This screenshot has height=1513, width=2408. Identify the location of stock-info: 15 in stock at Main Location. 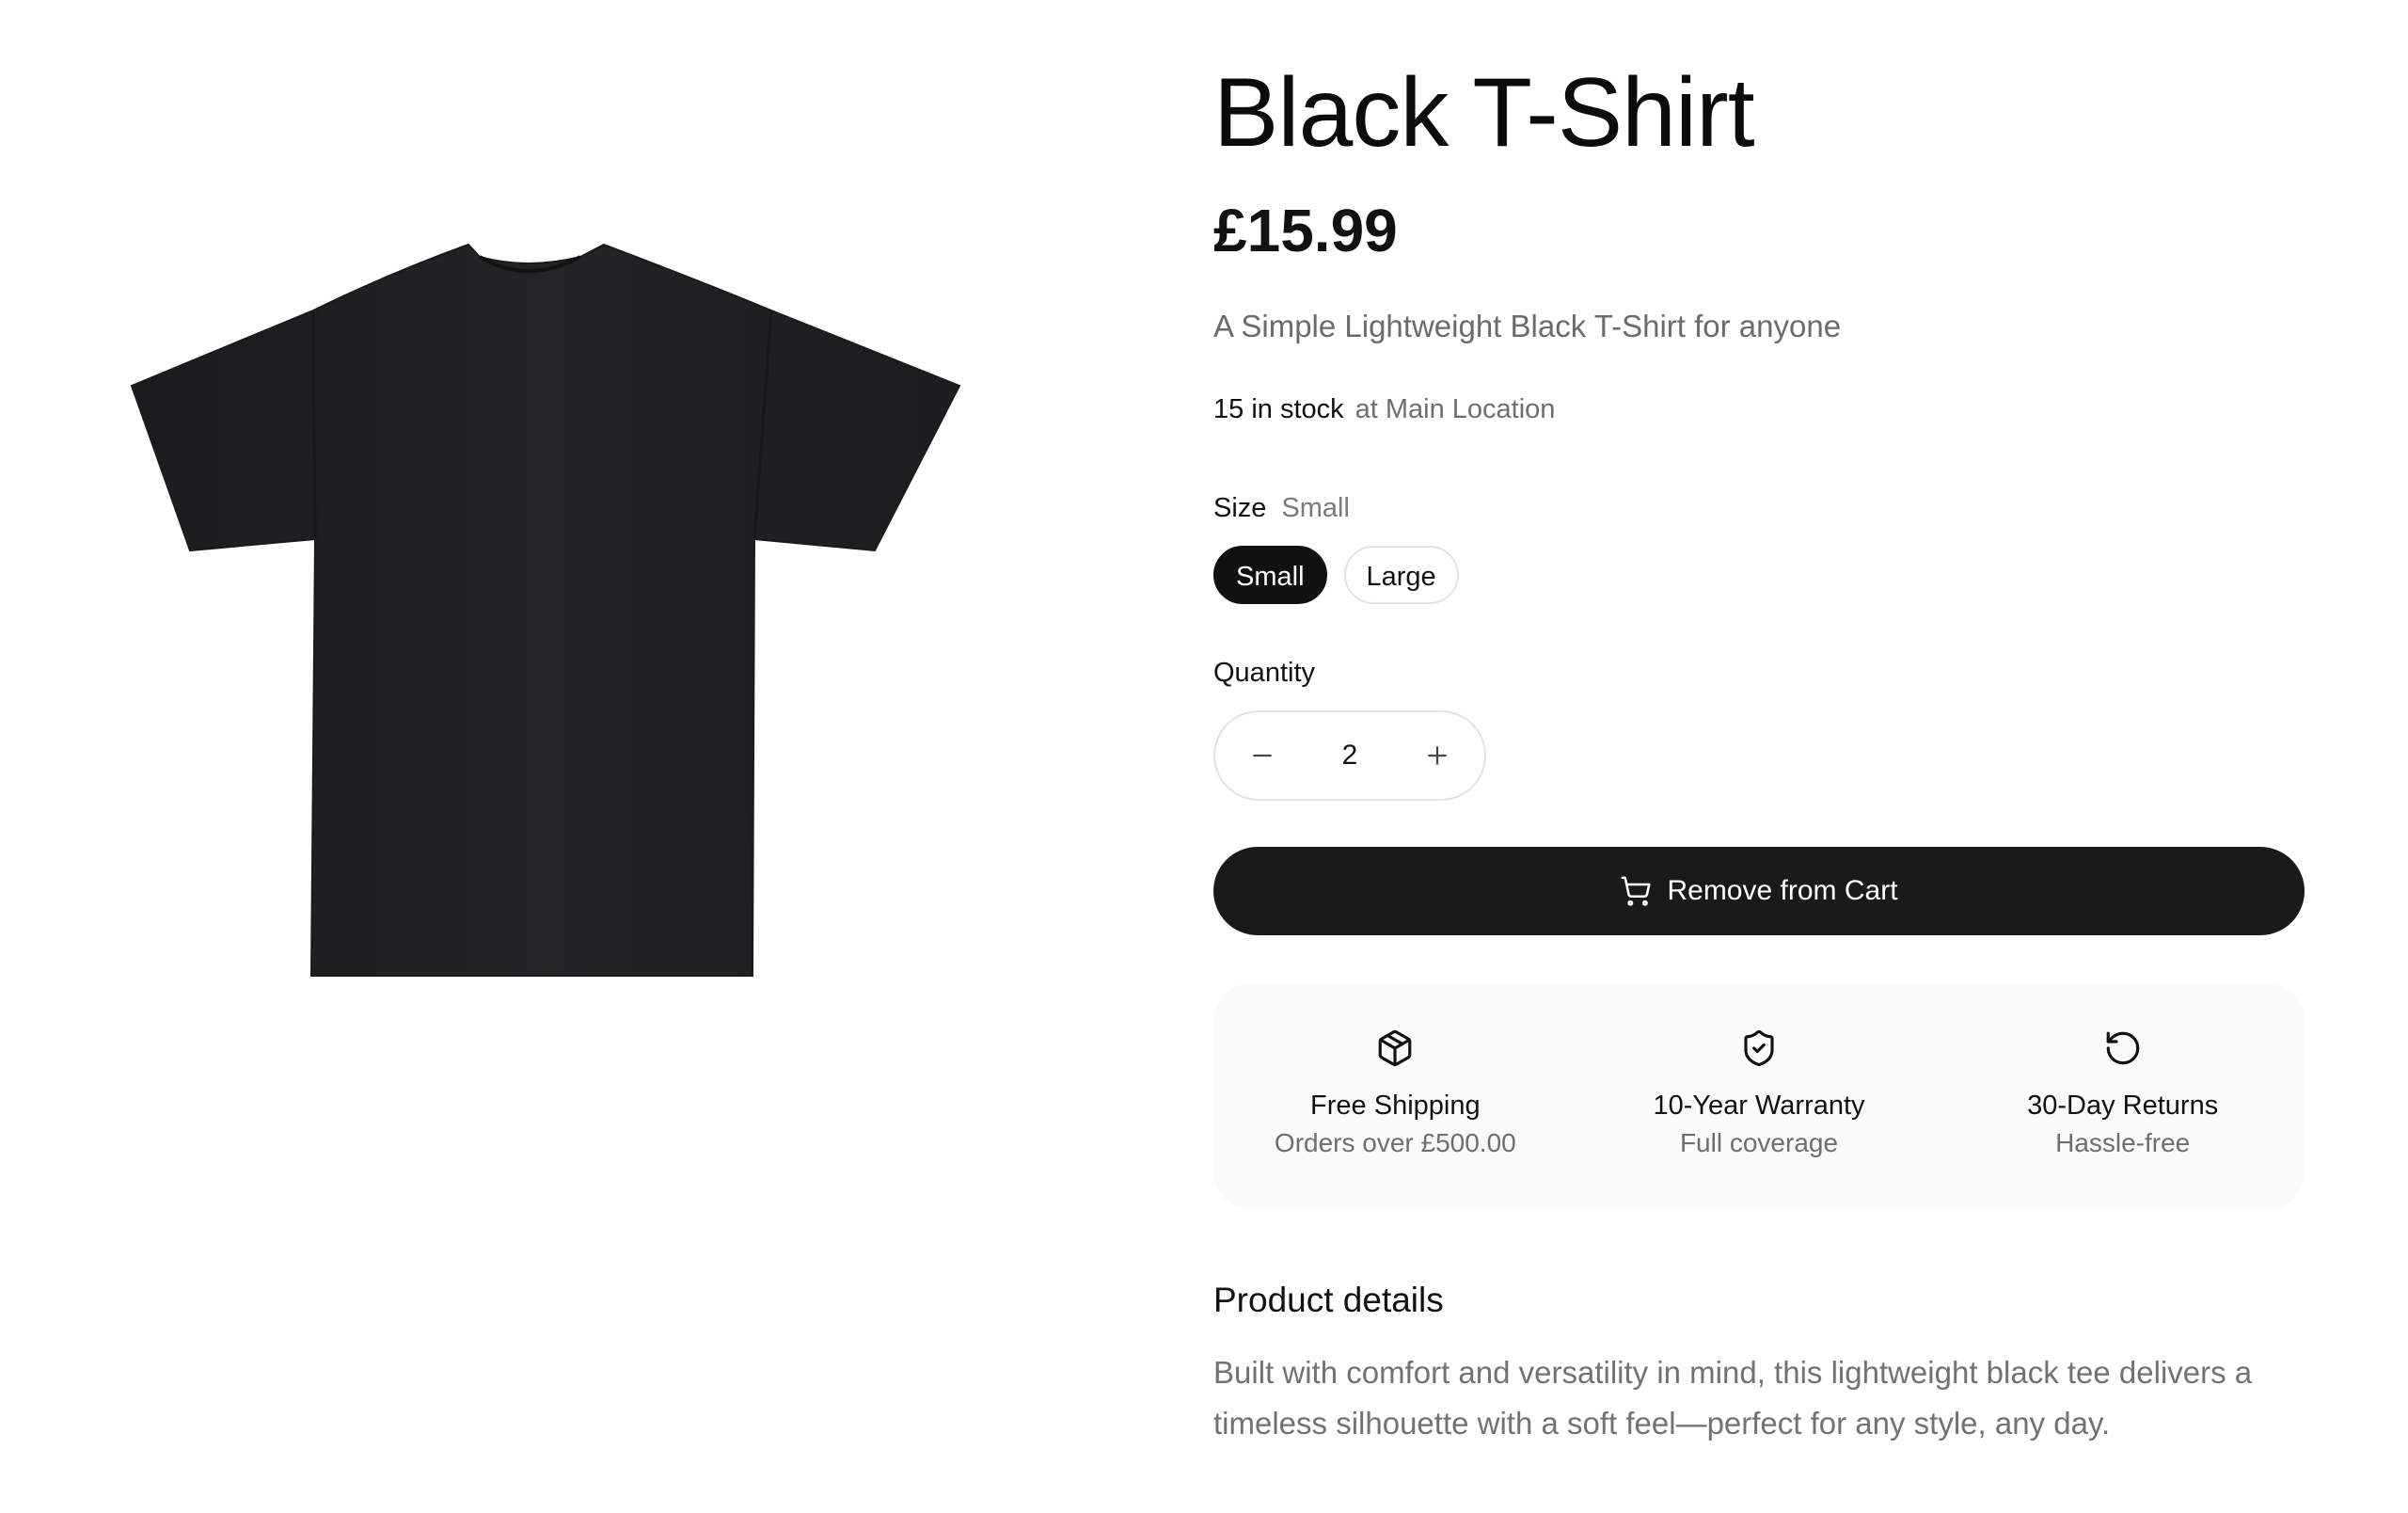
(1384, 409).